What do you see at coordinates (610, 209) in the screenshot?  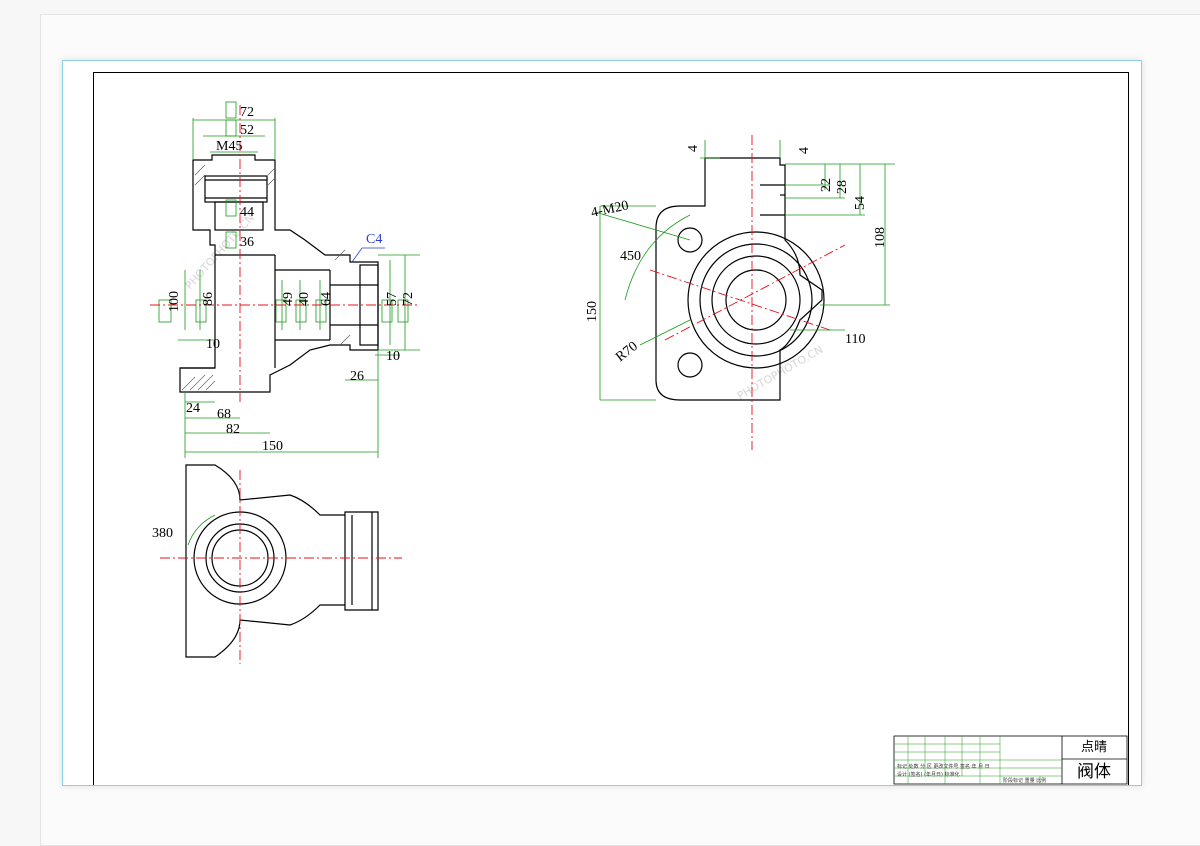 I see `dim-4-m20: 4-M20` at bounding box center [610, 209].